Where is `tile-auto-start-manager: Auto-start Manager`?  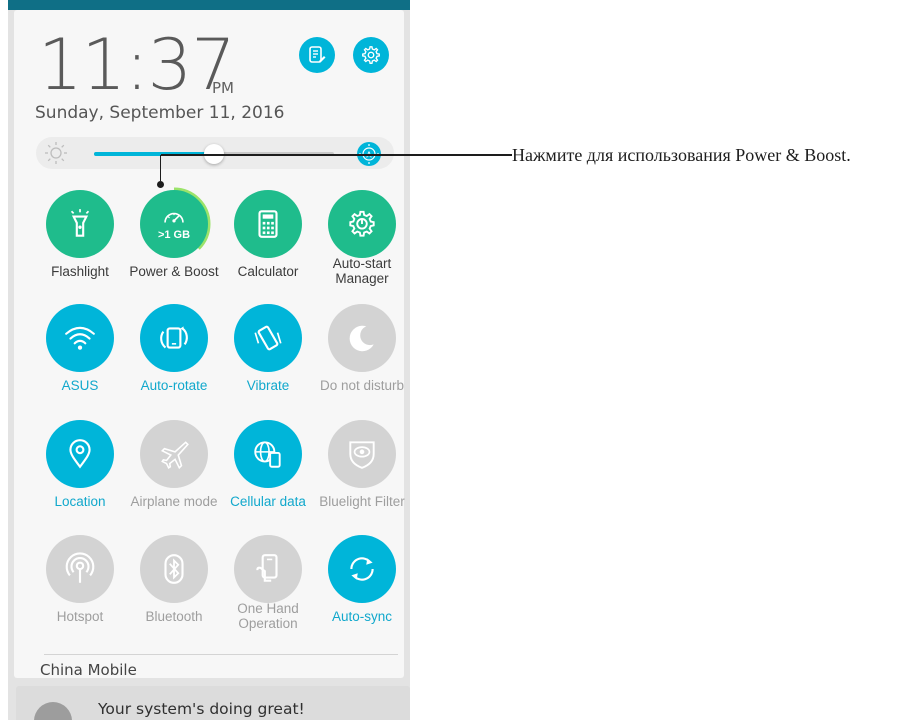 tile-auto-start-manager: Auto-start Manager is located at coordinates (362, 245).